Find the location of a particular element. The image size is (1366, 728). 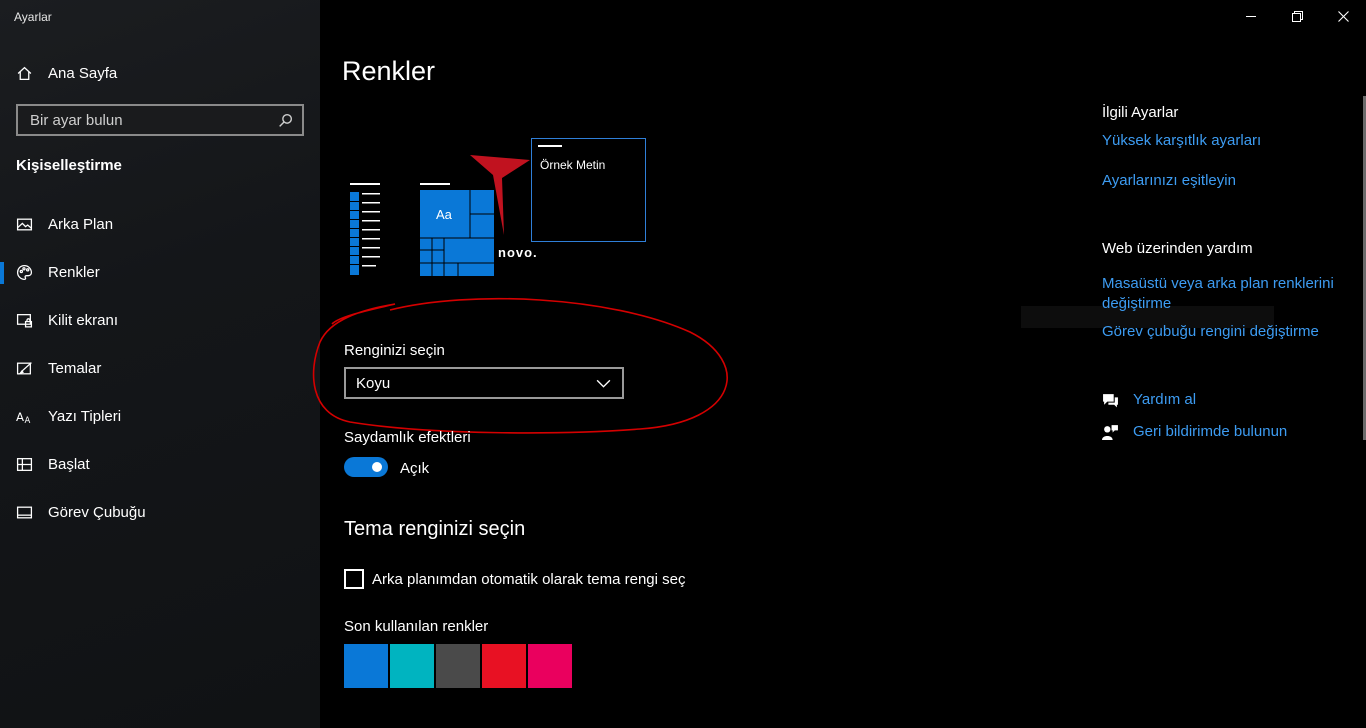

fonts-icon: AA is located at coordinates (24, 416).